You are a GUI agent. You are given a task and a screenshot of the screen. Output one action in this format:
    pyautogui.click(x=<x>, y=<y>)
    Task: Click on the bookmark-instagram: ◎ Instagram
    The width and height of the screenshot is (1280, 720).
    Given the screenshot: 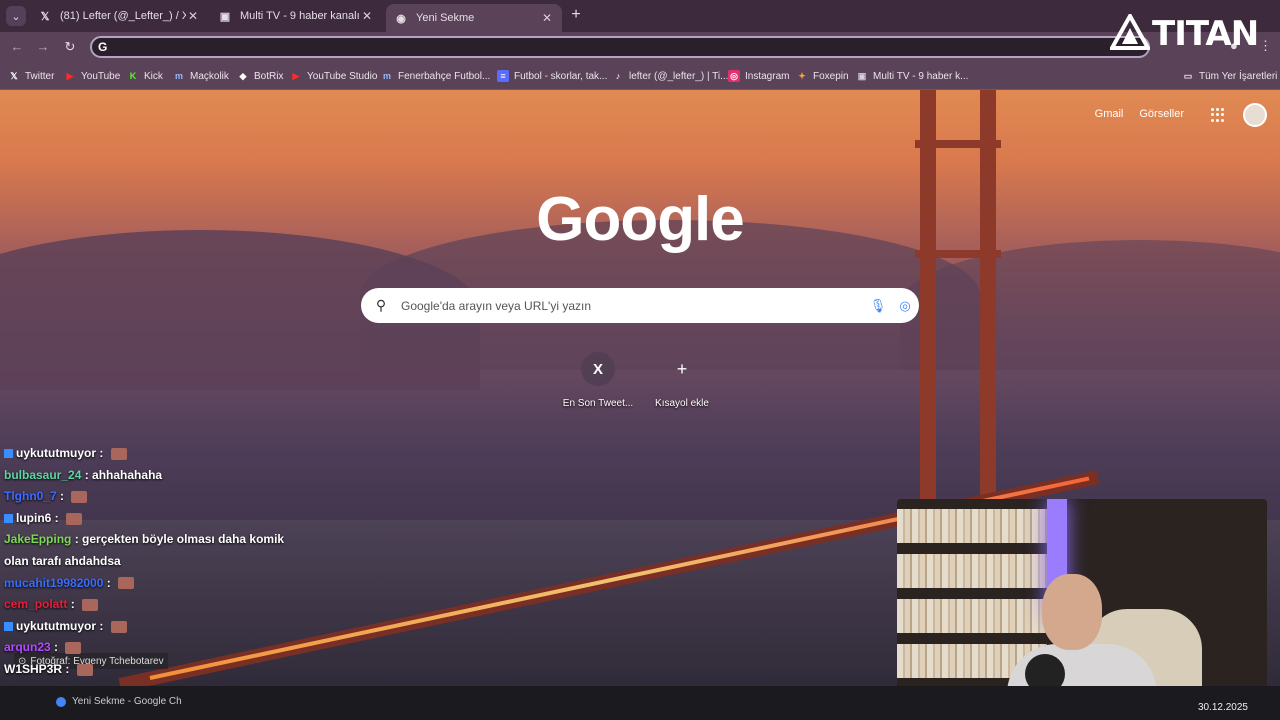 What is the action you would take?
    pyautogui.click(x=758, y=76)
    